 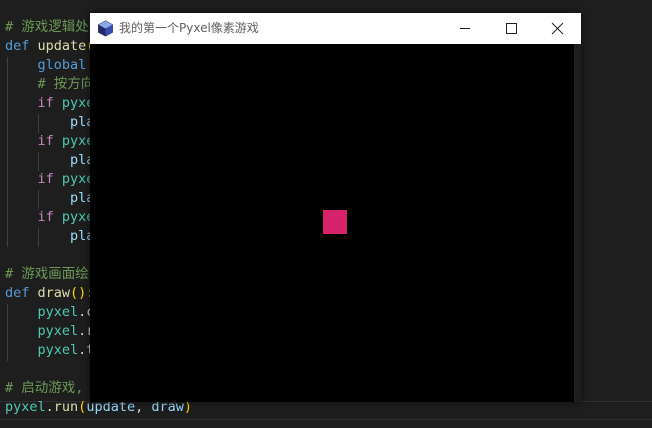 I want to click on code-line: # 游戏逻辑处, so click(x=47, y=27).